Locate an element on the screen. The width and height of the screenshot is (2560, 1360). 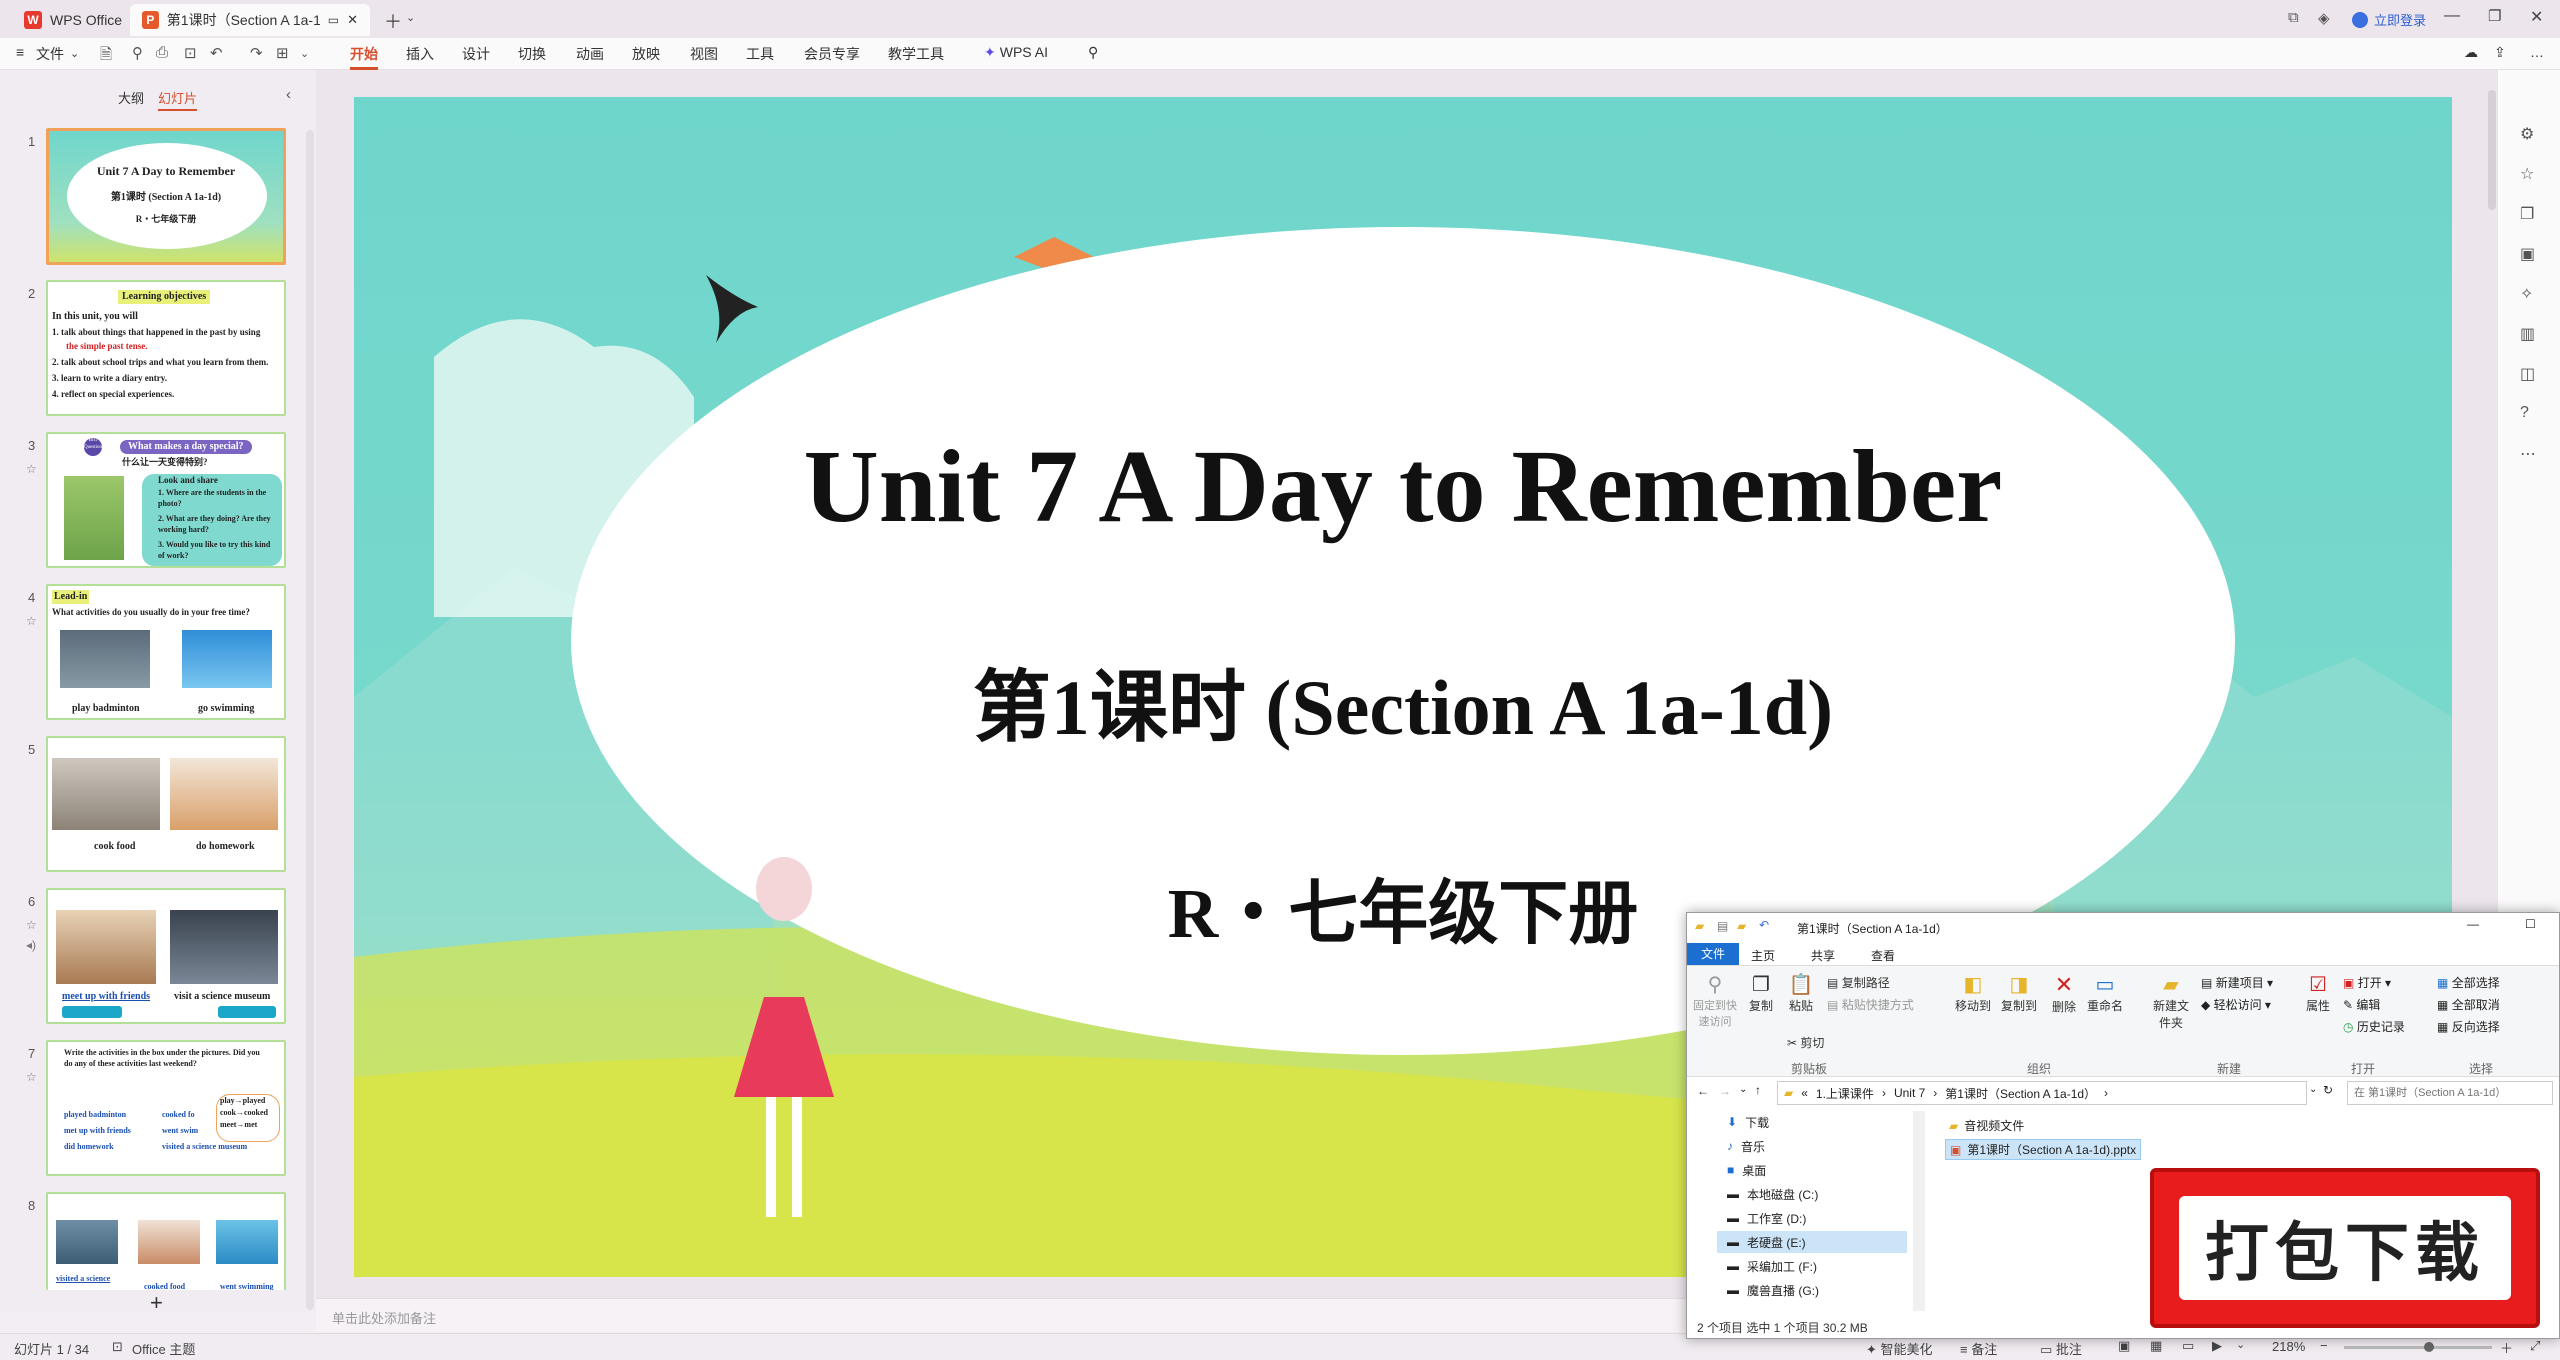
share-icon: ⇪ is located at coordinates (2500, 52).